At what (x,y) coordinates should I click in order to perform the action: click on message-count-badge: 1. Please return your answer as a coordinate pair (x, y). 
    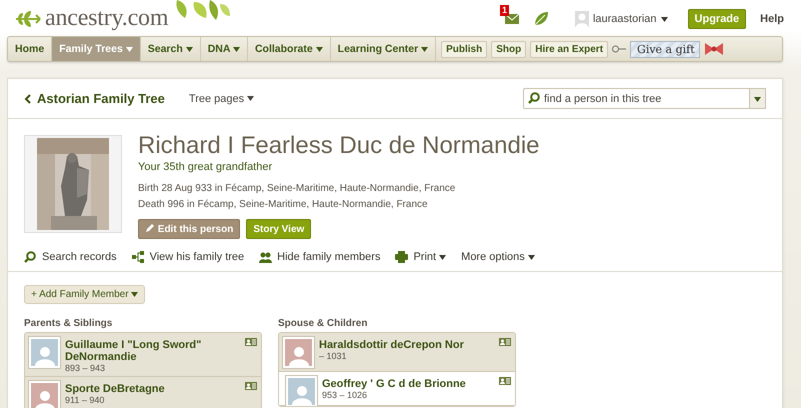
    Looking at the image, I should click on (504, 10).